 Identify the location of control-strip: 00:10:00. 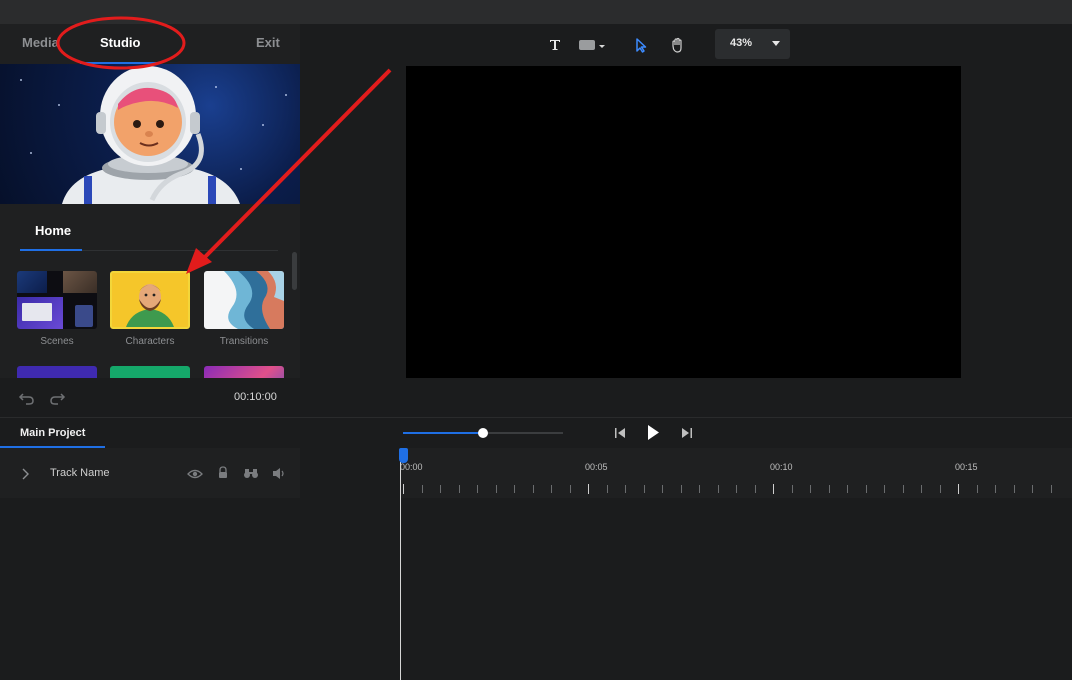
(536, 398).